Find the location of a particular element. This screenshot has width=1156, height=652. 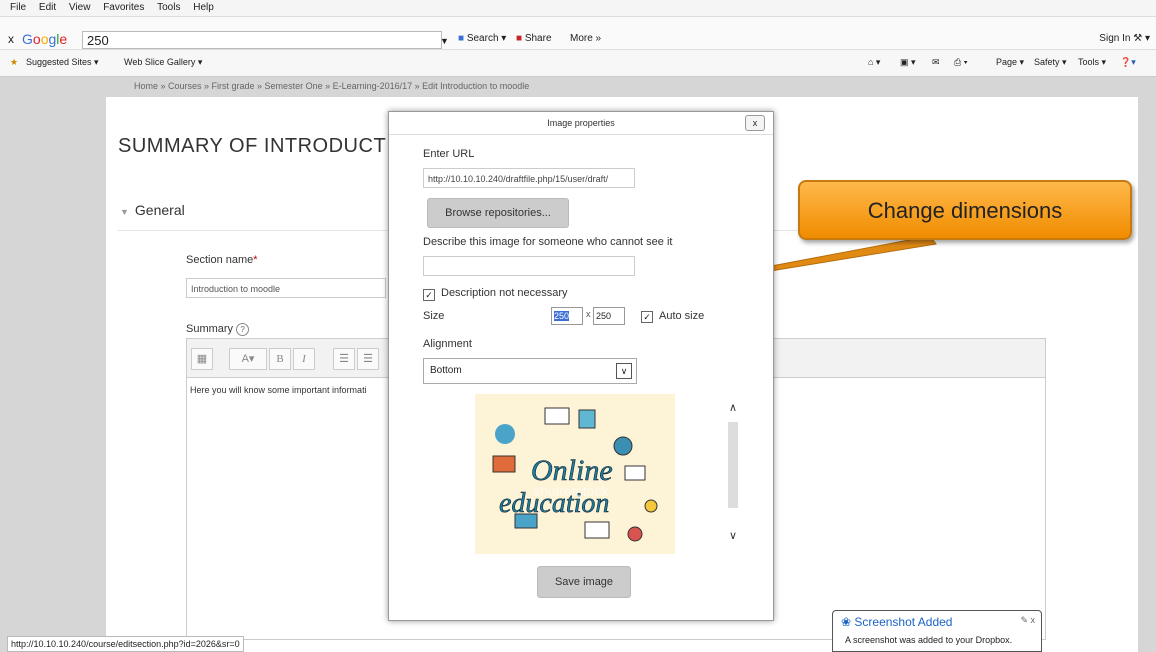

chevron-down-icon: ∨ is located at coordinates (624, 371).